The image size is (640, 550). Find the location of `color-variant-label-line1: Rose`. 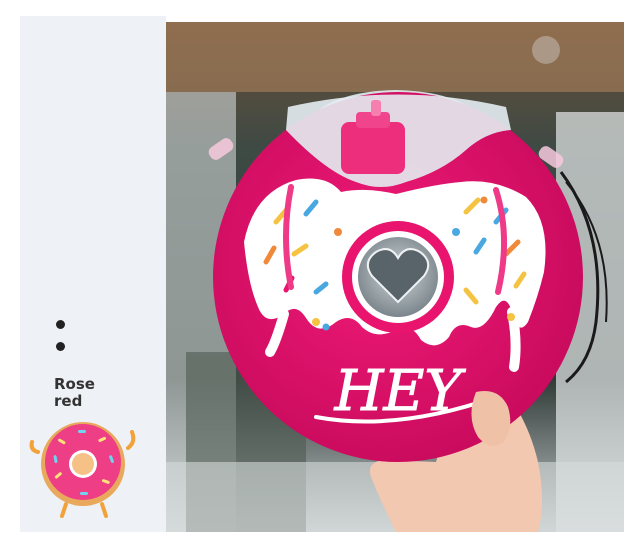

color-variant-label-line1: Rose is located at coordinates (74, 384).